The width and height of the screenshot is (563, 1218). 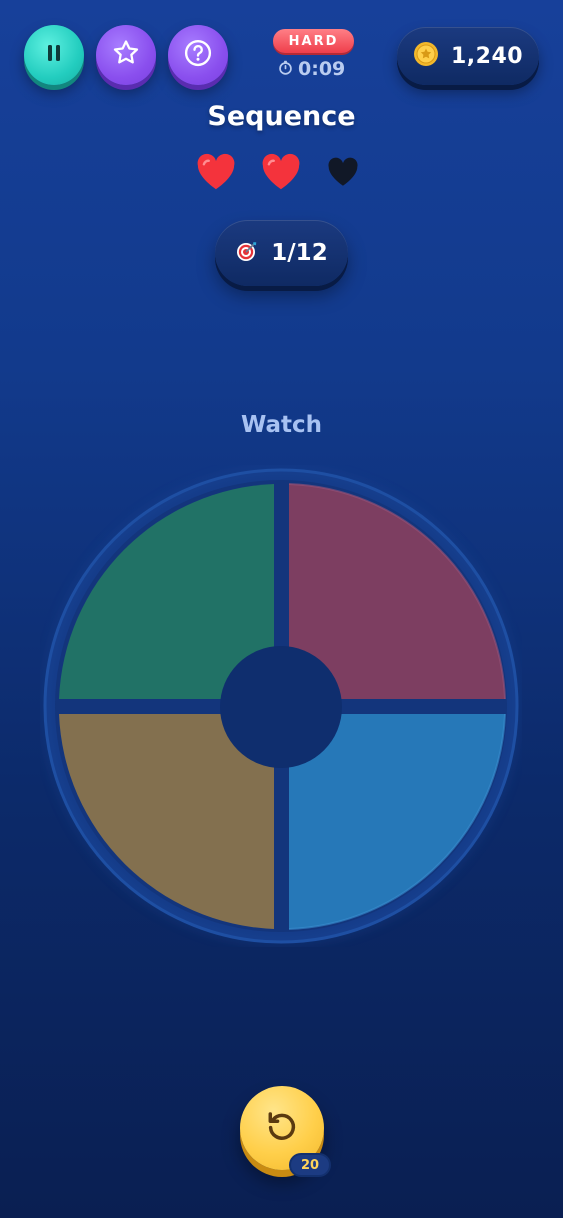 I want to click on star-icon, so click(x=126, y=55).